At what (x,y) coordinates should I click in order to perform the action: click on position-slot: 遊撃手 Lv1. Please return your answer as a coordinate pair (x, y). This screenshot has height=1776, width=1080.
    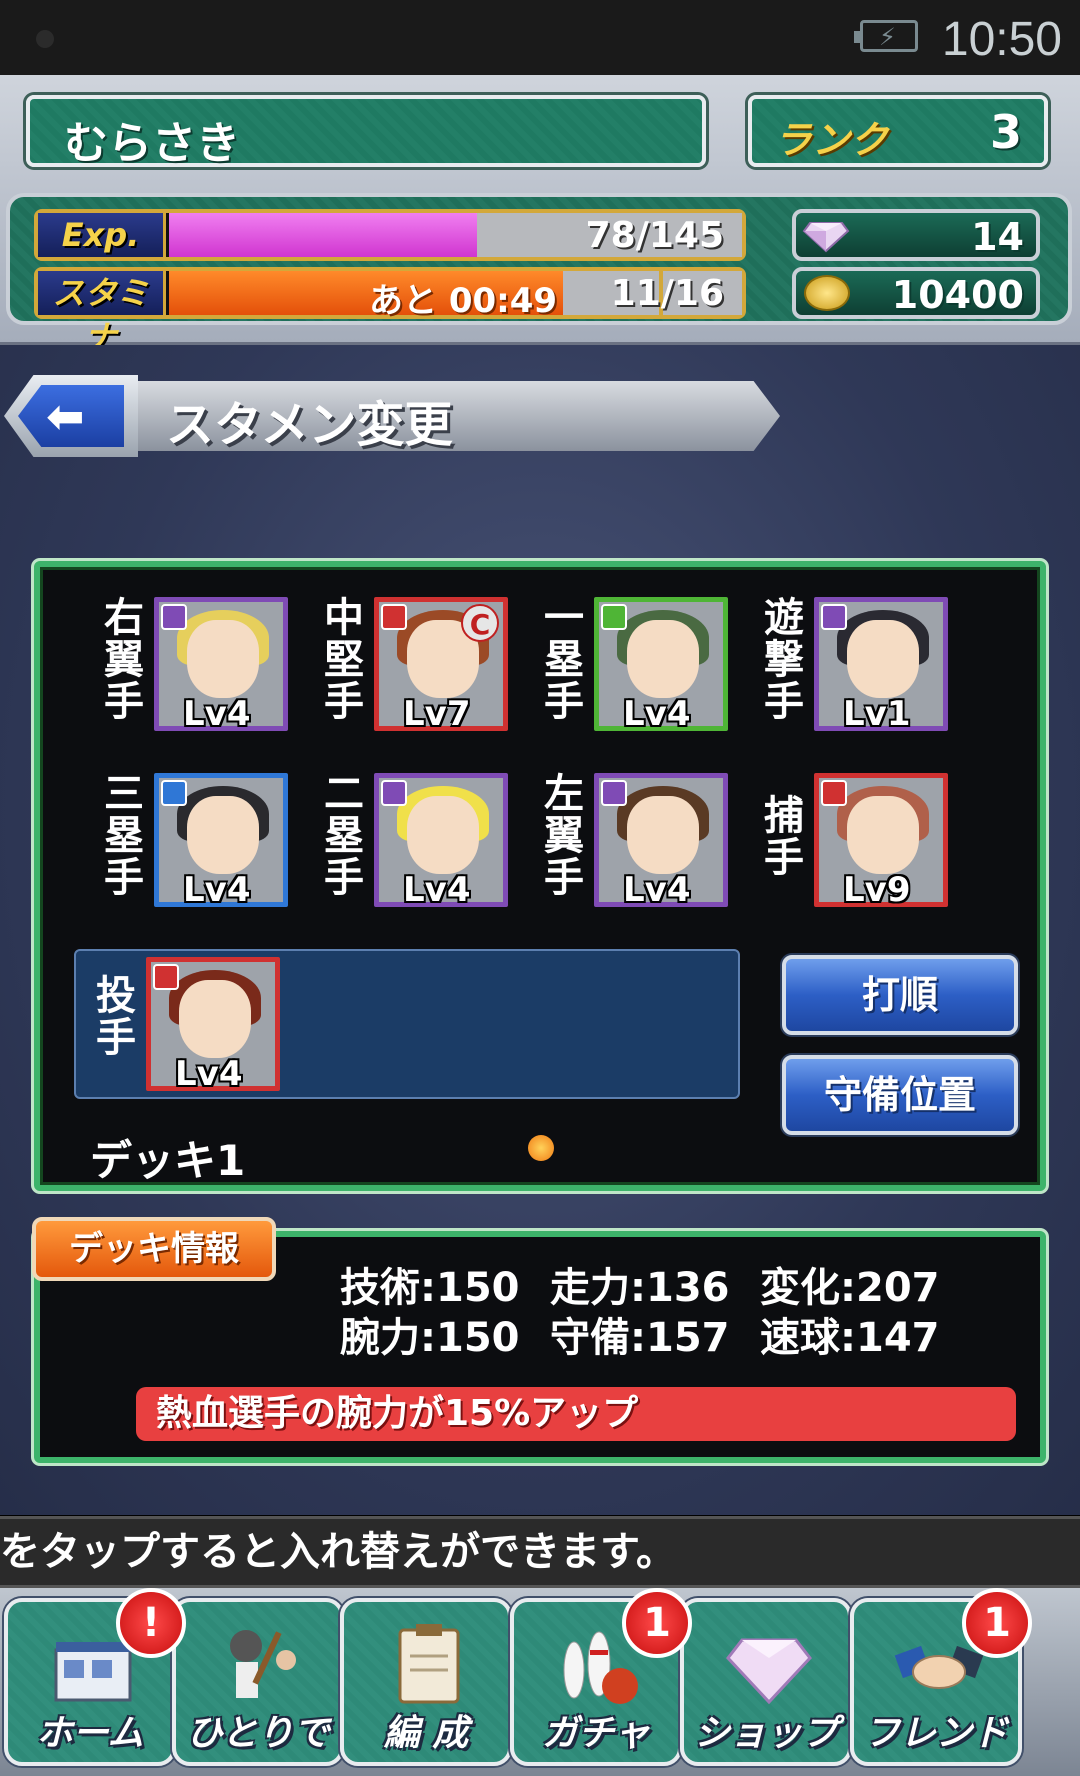
    Looking at the image, I should click on (857, 667).